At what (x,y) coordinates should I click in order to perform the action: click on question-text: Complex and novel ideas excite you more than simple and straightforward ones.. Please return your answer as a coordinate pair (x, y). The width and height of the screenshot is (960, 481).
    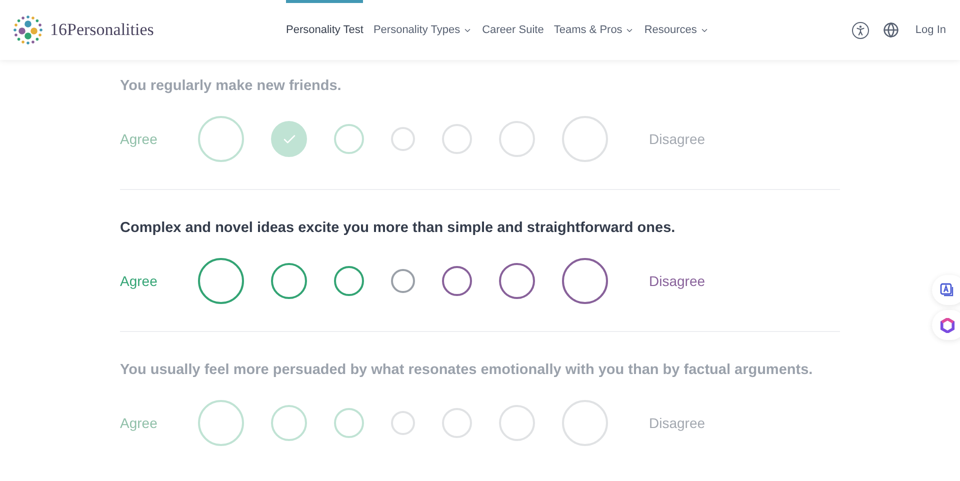
    Looking at the image, I should click on (398, 228).